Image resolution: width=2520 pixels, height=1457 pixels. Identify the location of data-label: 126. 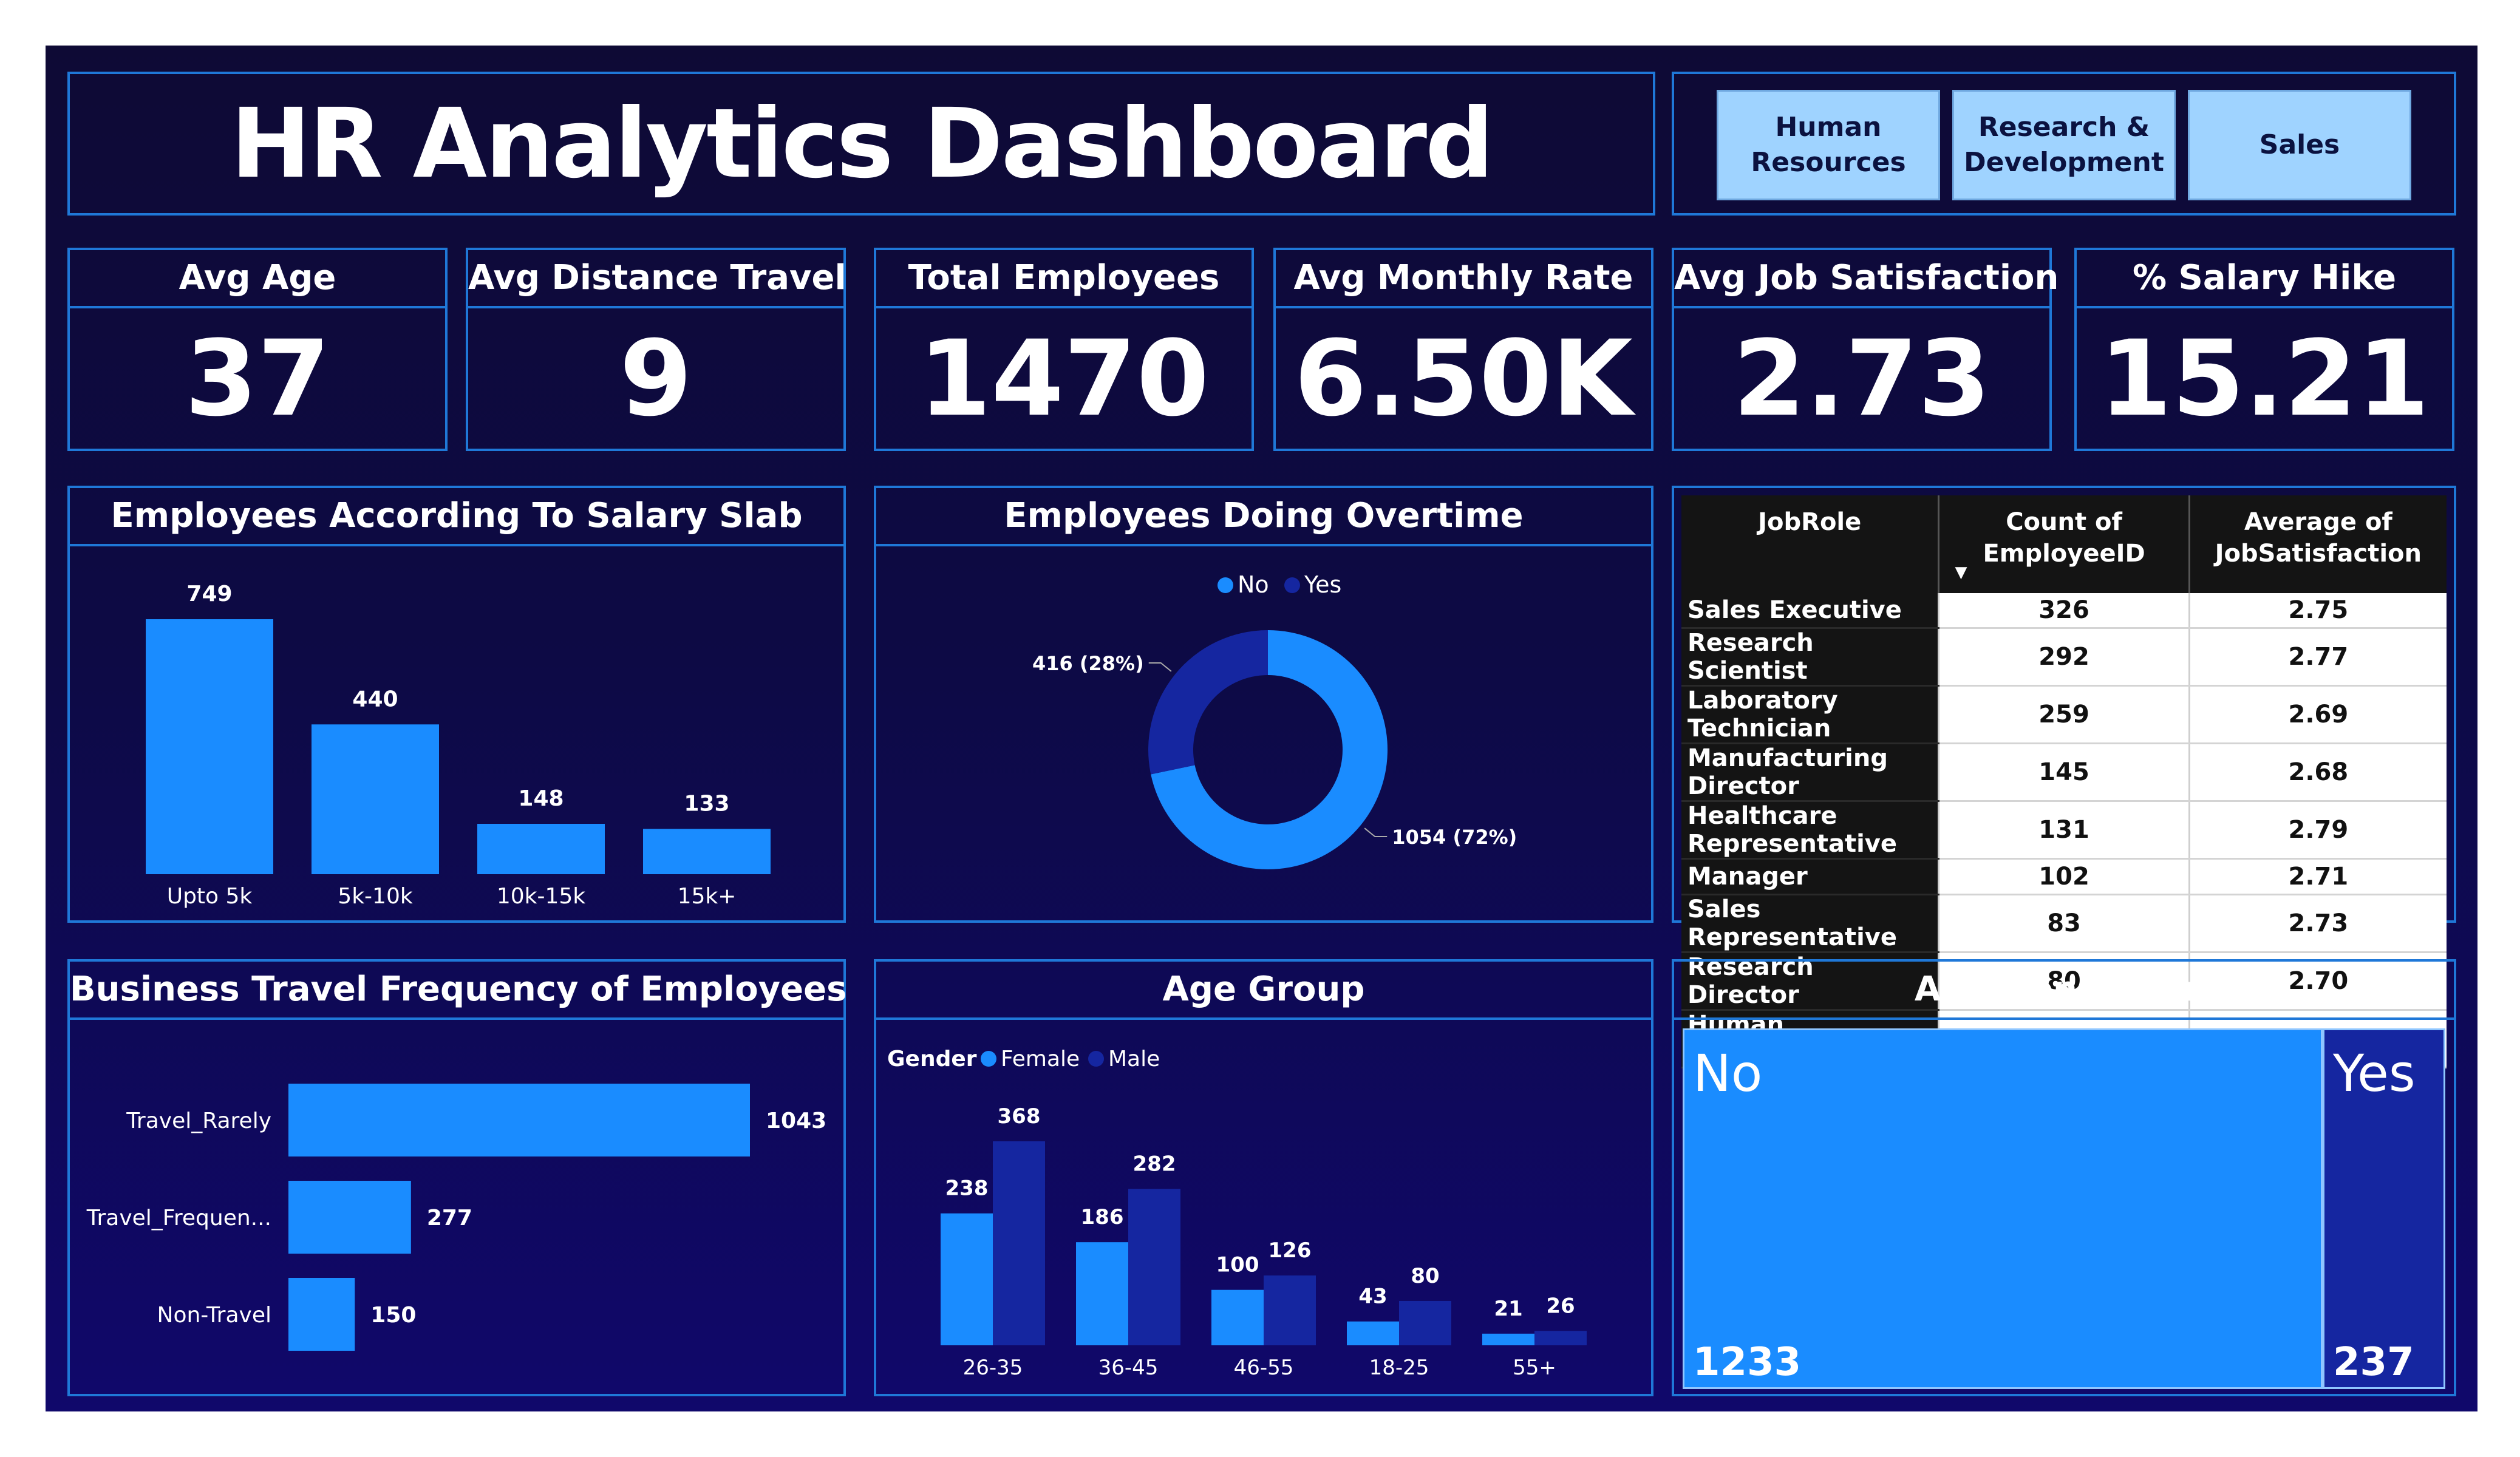
(1290, 1250).